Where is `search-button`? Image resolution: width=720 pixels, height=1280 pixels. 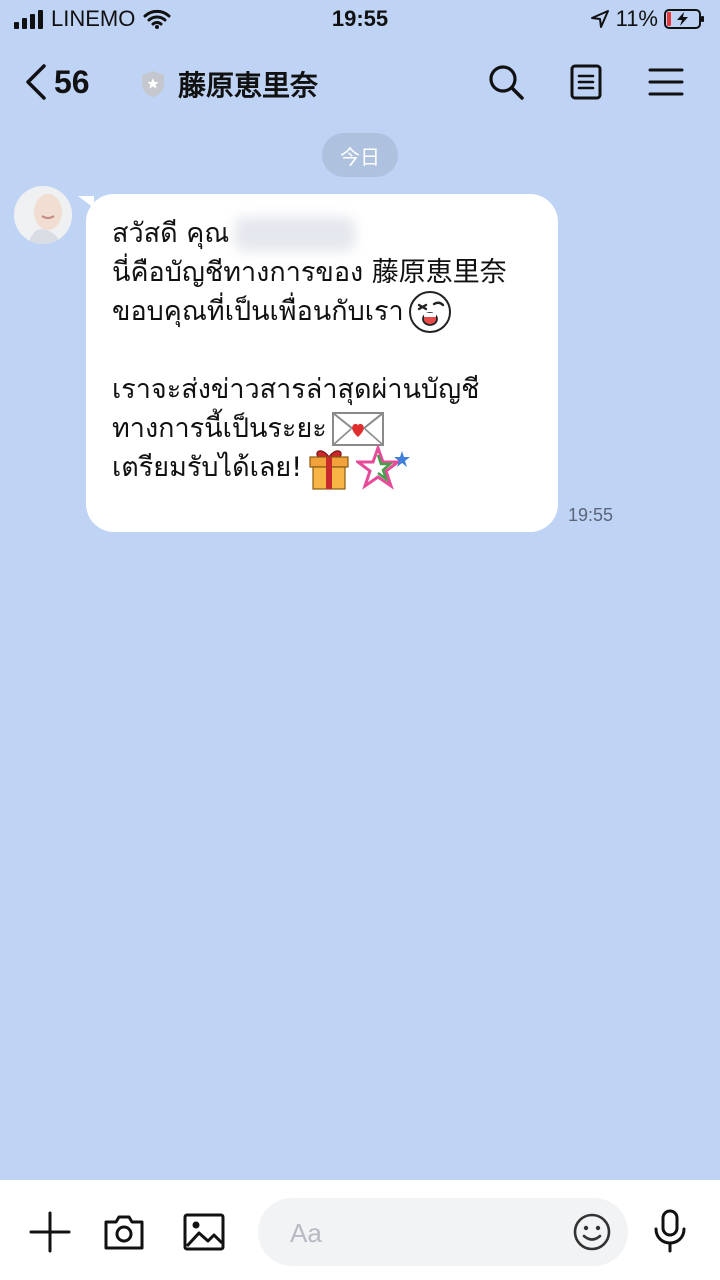 search-button is located at coordinates (506, 82).